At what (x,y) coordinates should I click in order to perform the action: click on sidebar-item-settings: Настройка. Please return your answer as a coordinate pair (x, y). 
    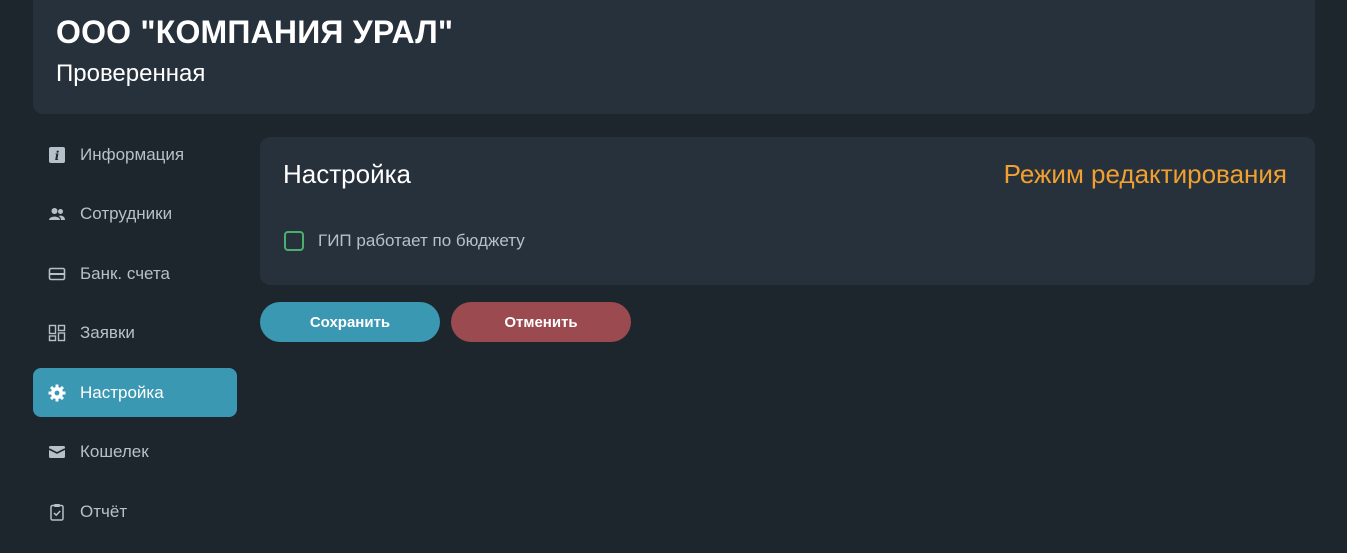
    Looking at the image, I should click on (135, 393).